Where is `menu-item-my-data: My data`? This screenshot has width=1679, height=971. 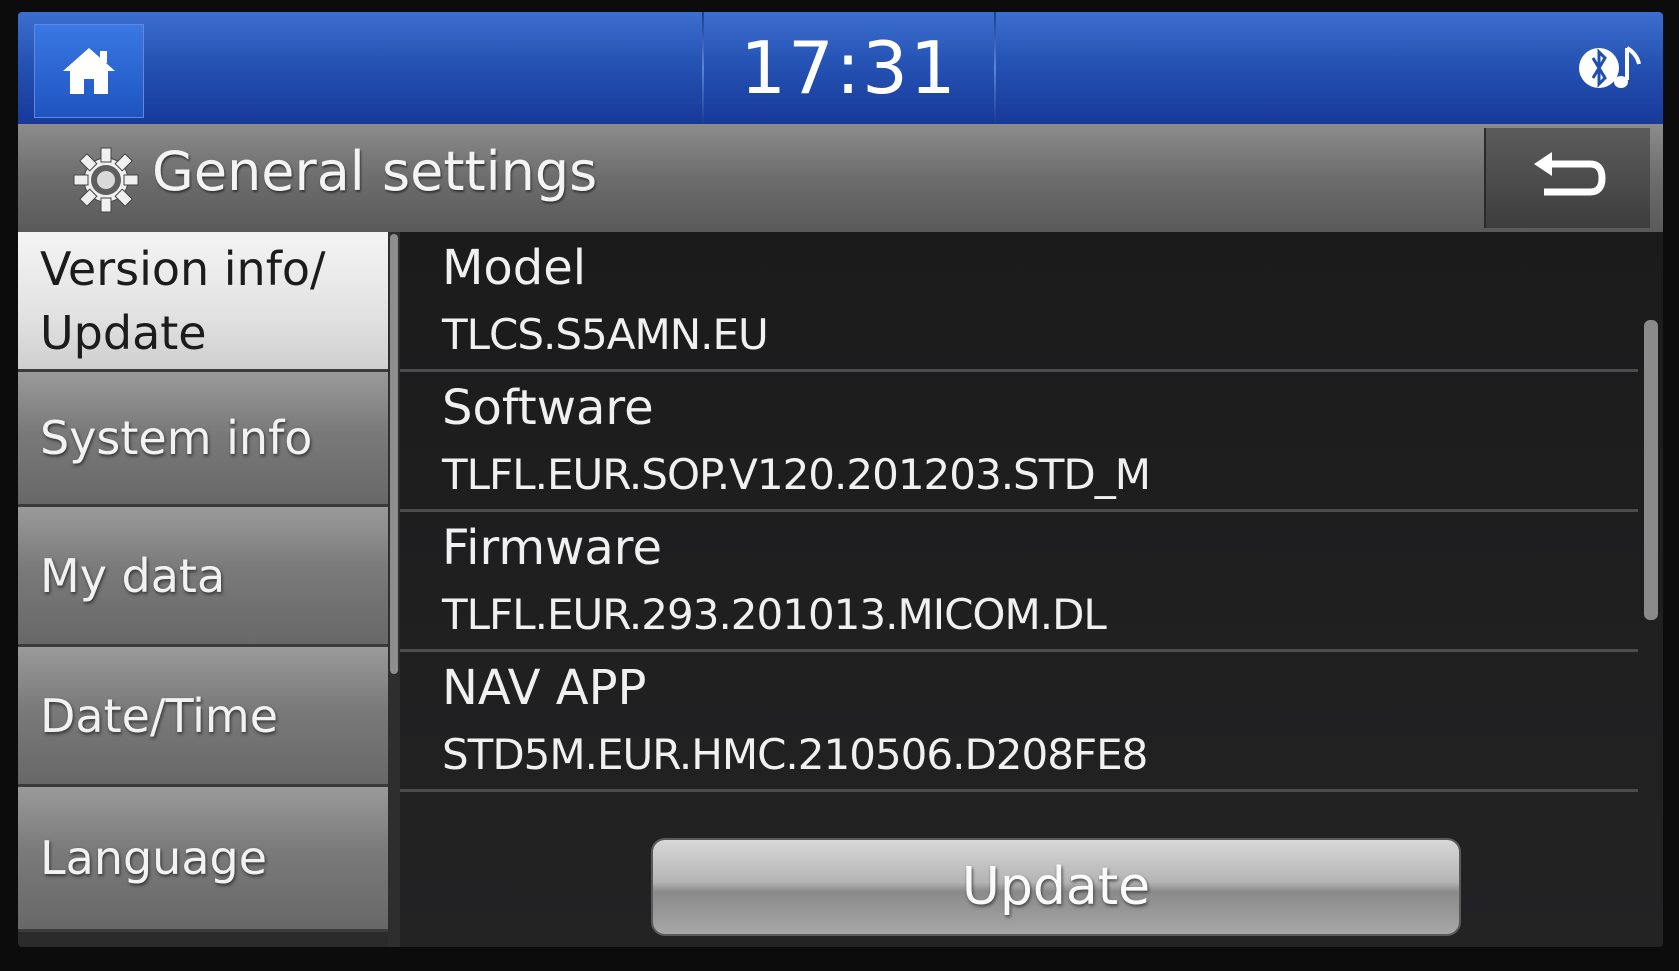 menu-item-my-data: My data is located at coordinates (203, 577).